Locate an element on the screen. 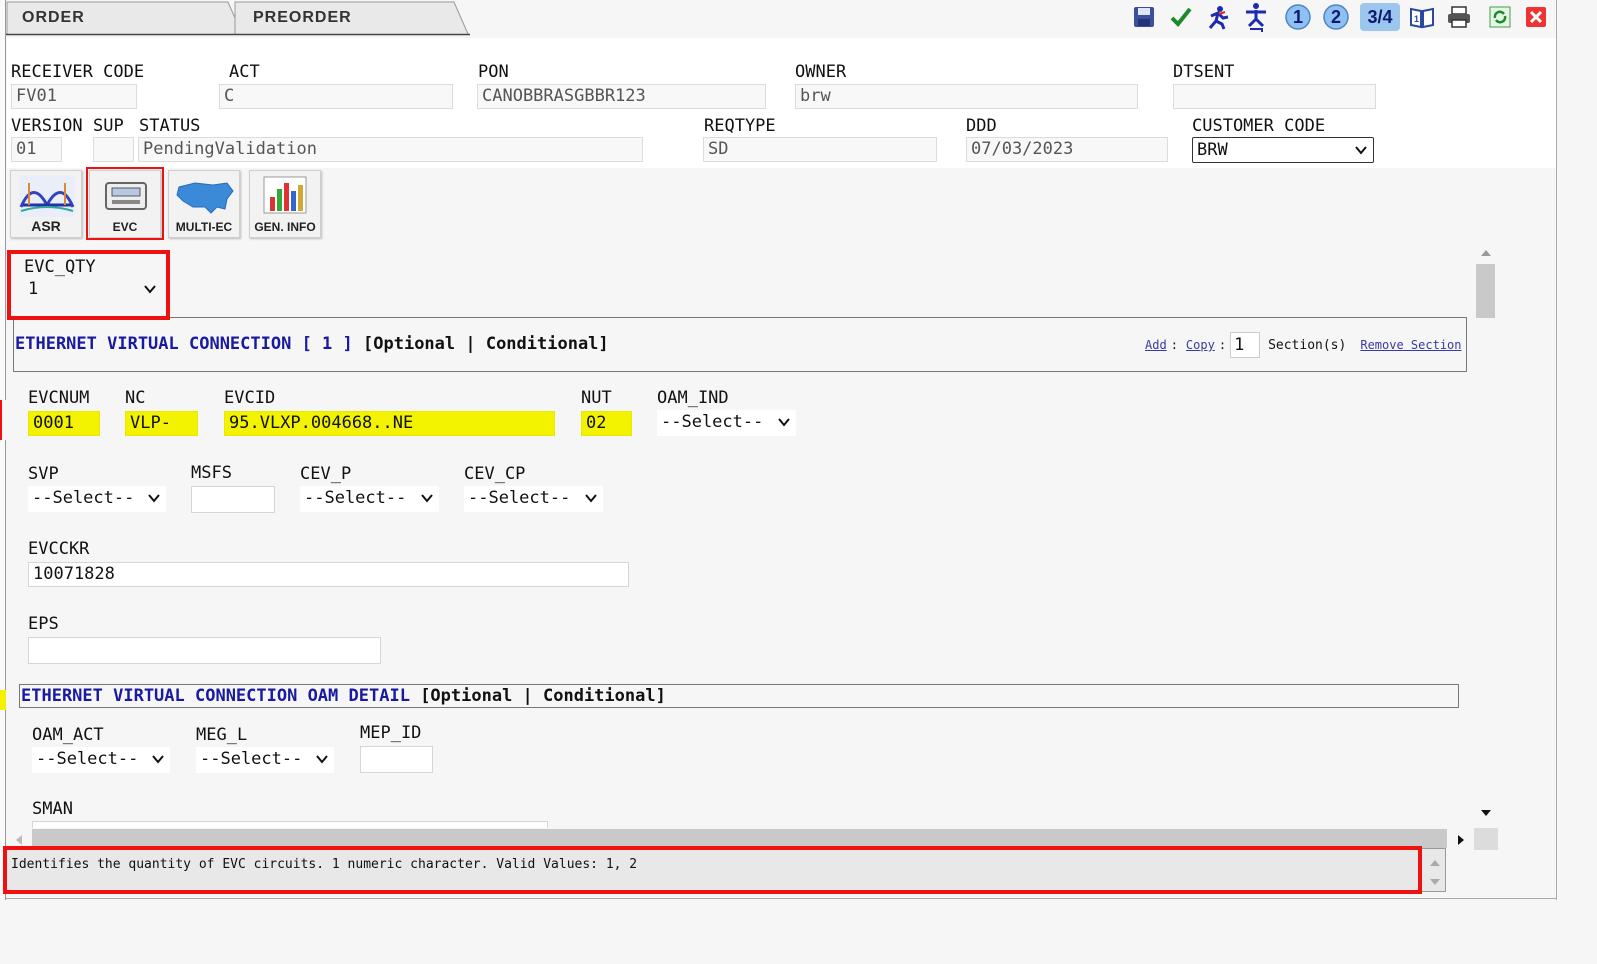 The image size is (1597, 964). vertical-scrollbar is located at coordinates (1486, 534).